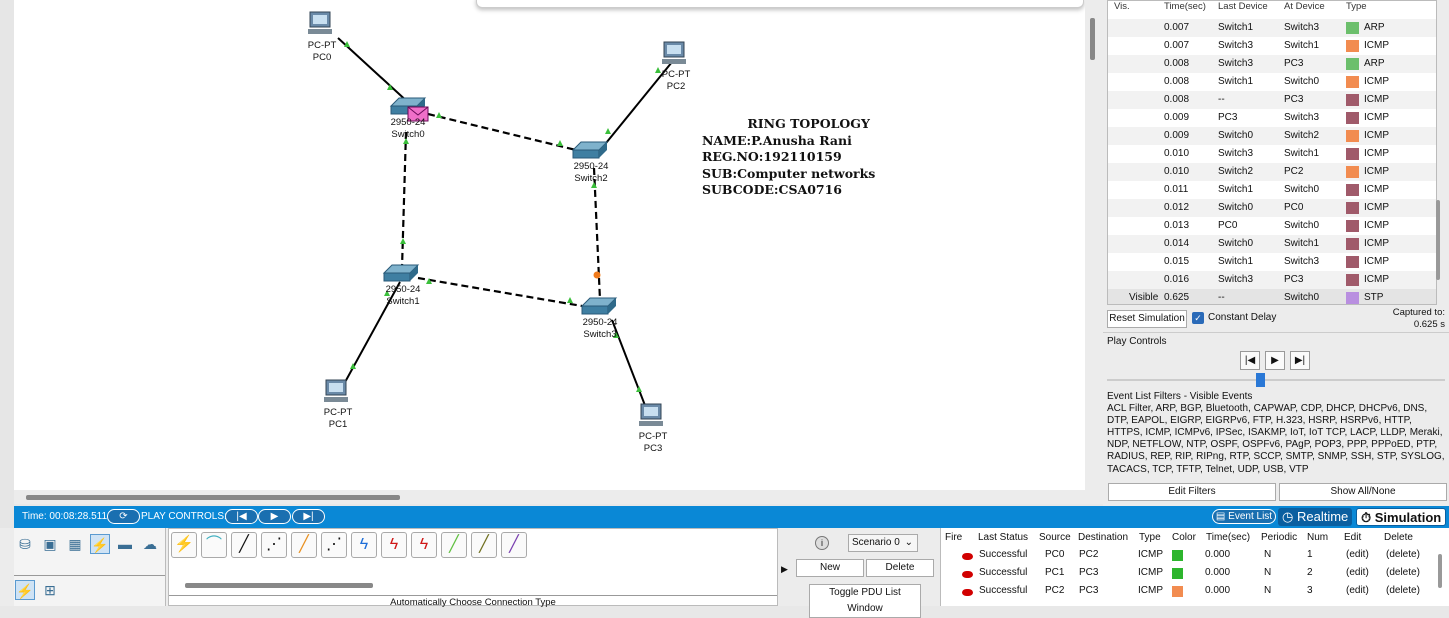 This screenshot has width=1449, height=618. Describe the element at coordinates (1177, 225) in the screenshot. I see `event-cell-time: 0.013` at that location.